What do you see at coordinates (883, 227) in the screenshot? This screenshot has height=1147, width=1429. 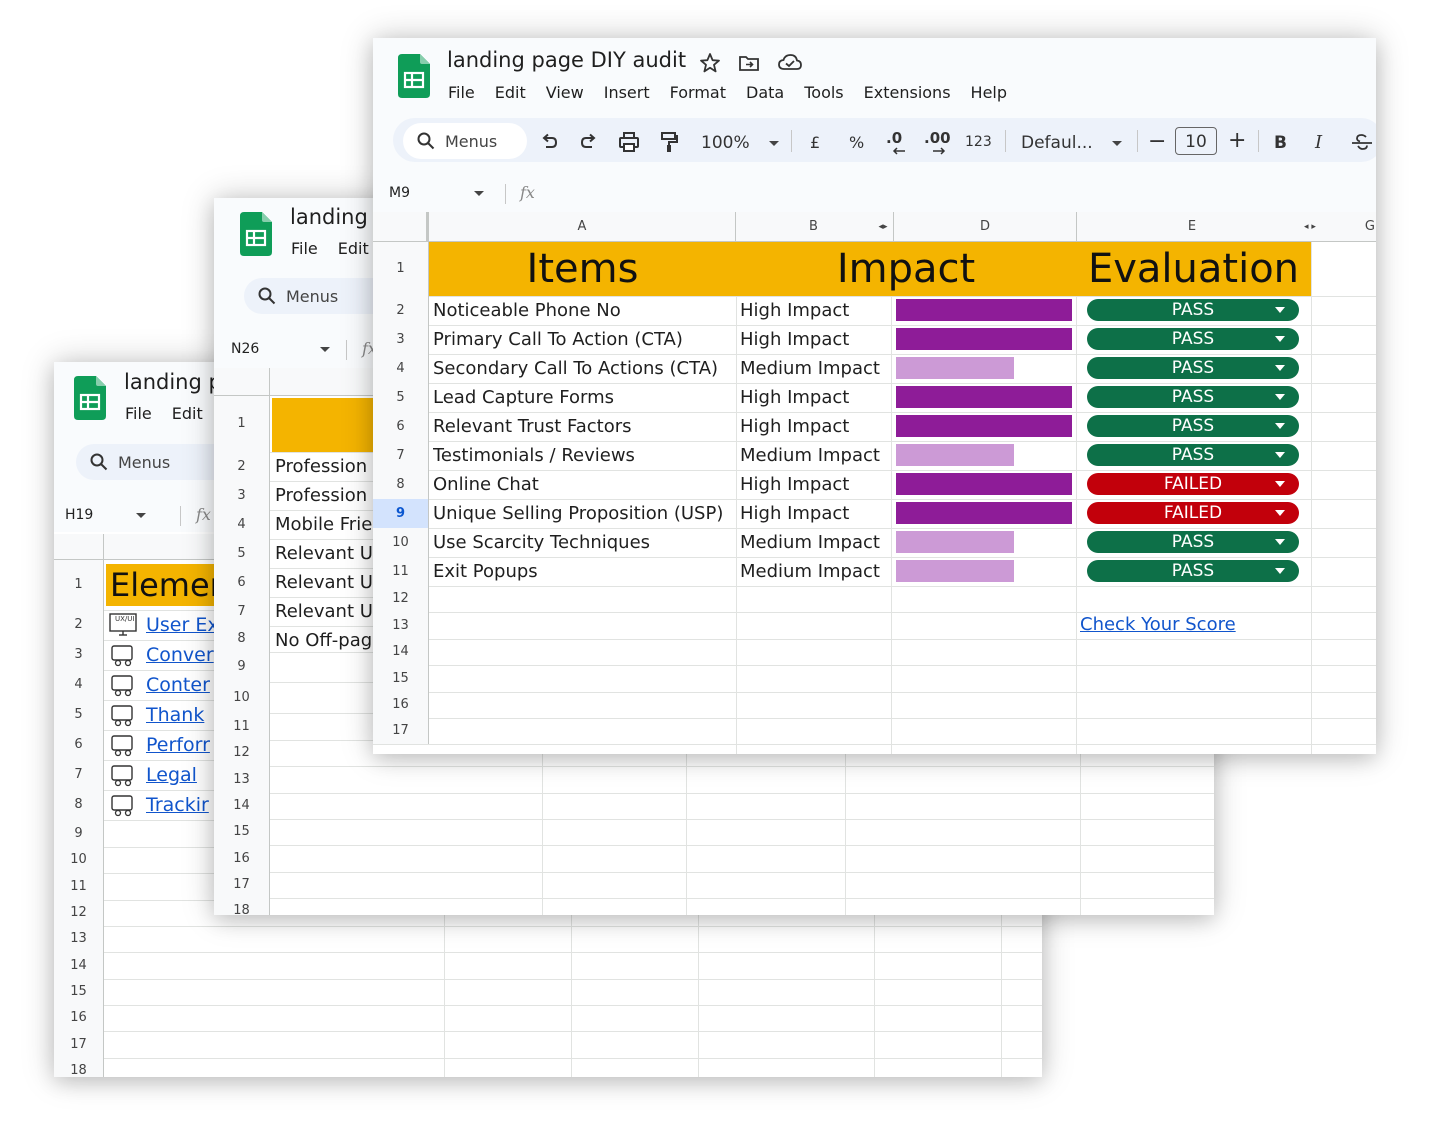 I see `hidden-columns-toggle: ◂▸` at bounding box center [883, 227].